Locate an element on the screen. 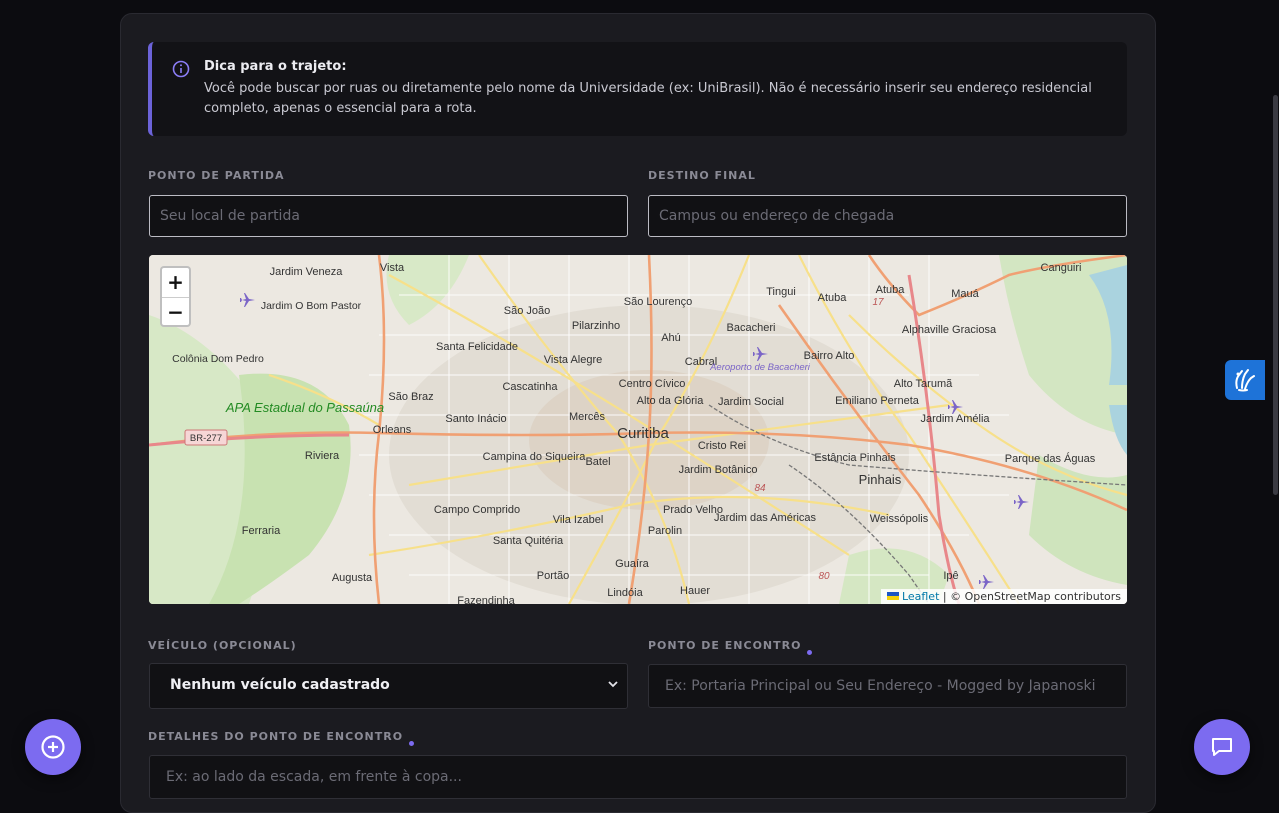 The width and height of the screenshot is (1279, 813). chat-button is located at coordinates (1222, 747).